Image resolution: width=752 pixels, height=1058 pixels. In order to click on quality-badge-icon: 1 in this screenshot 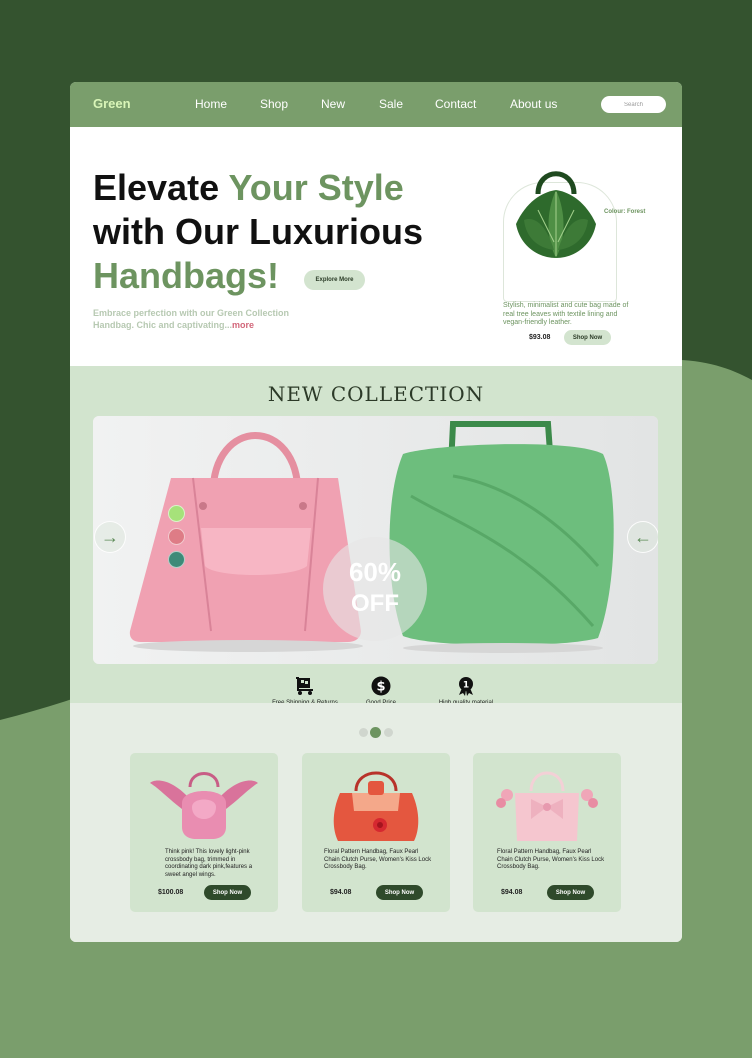, I will do `click(466, 686)`.